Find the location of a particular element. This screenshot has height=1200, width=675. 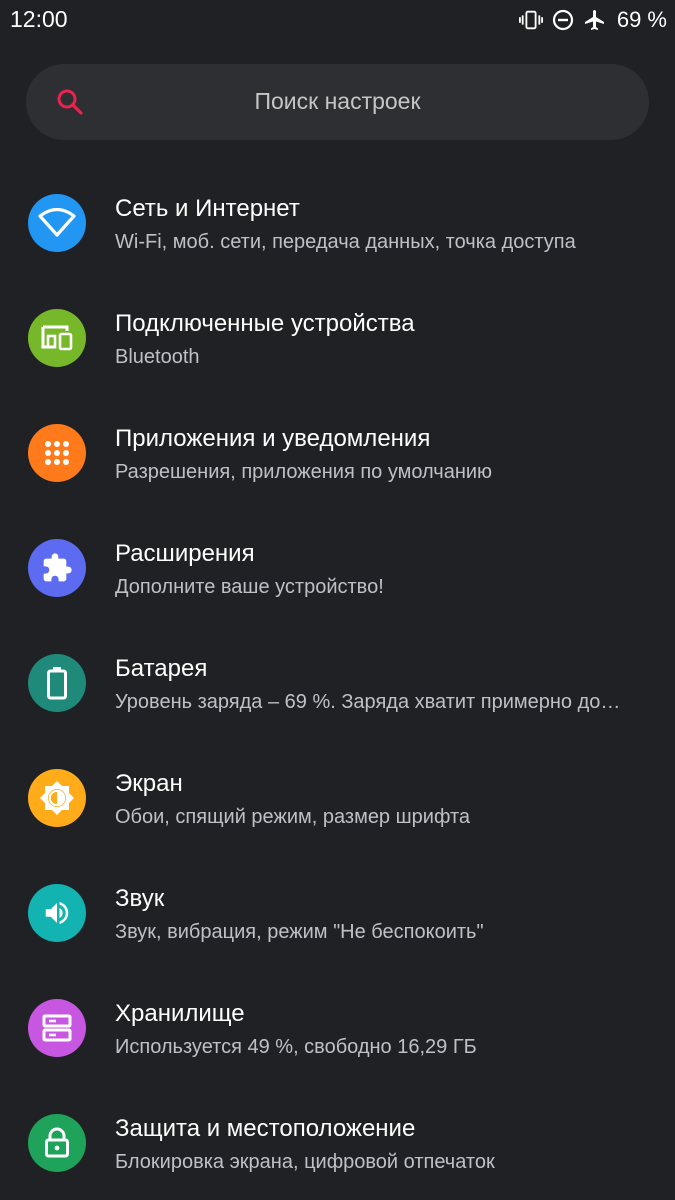

setting-connected-devices: Подключенные устройства Bluetooth is located at coordinates (337, 337).